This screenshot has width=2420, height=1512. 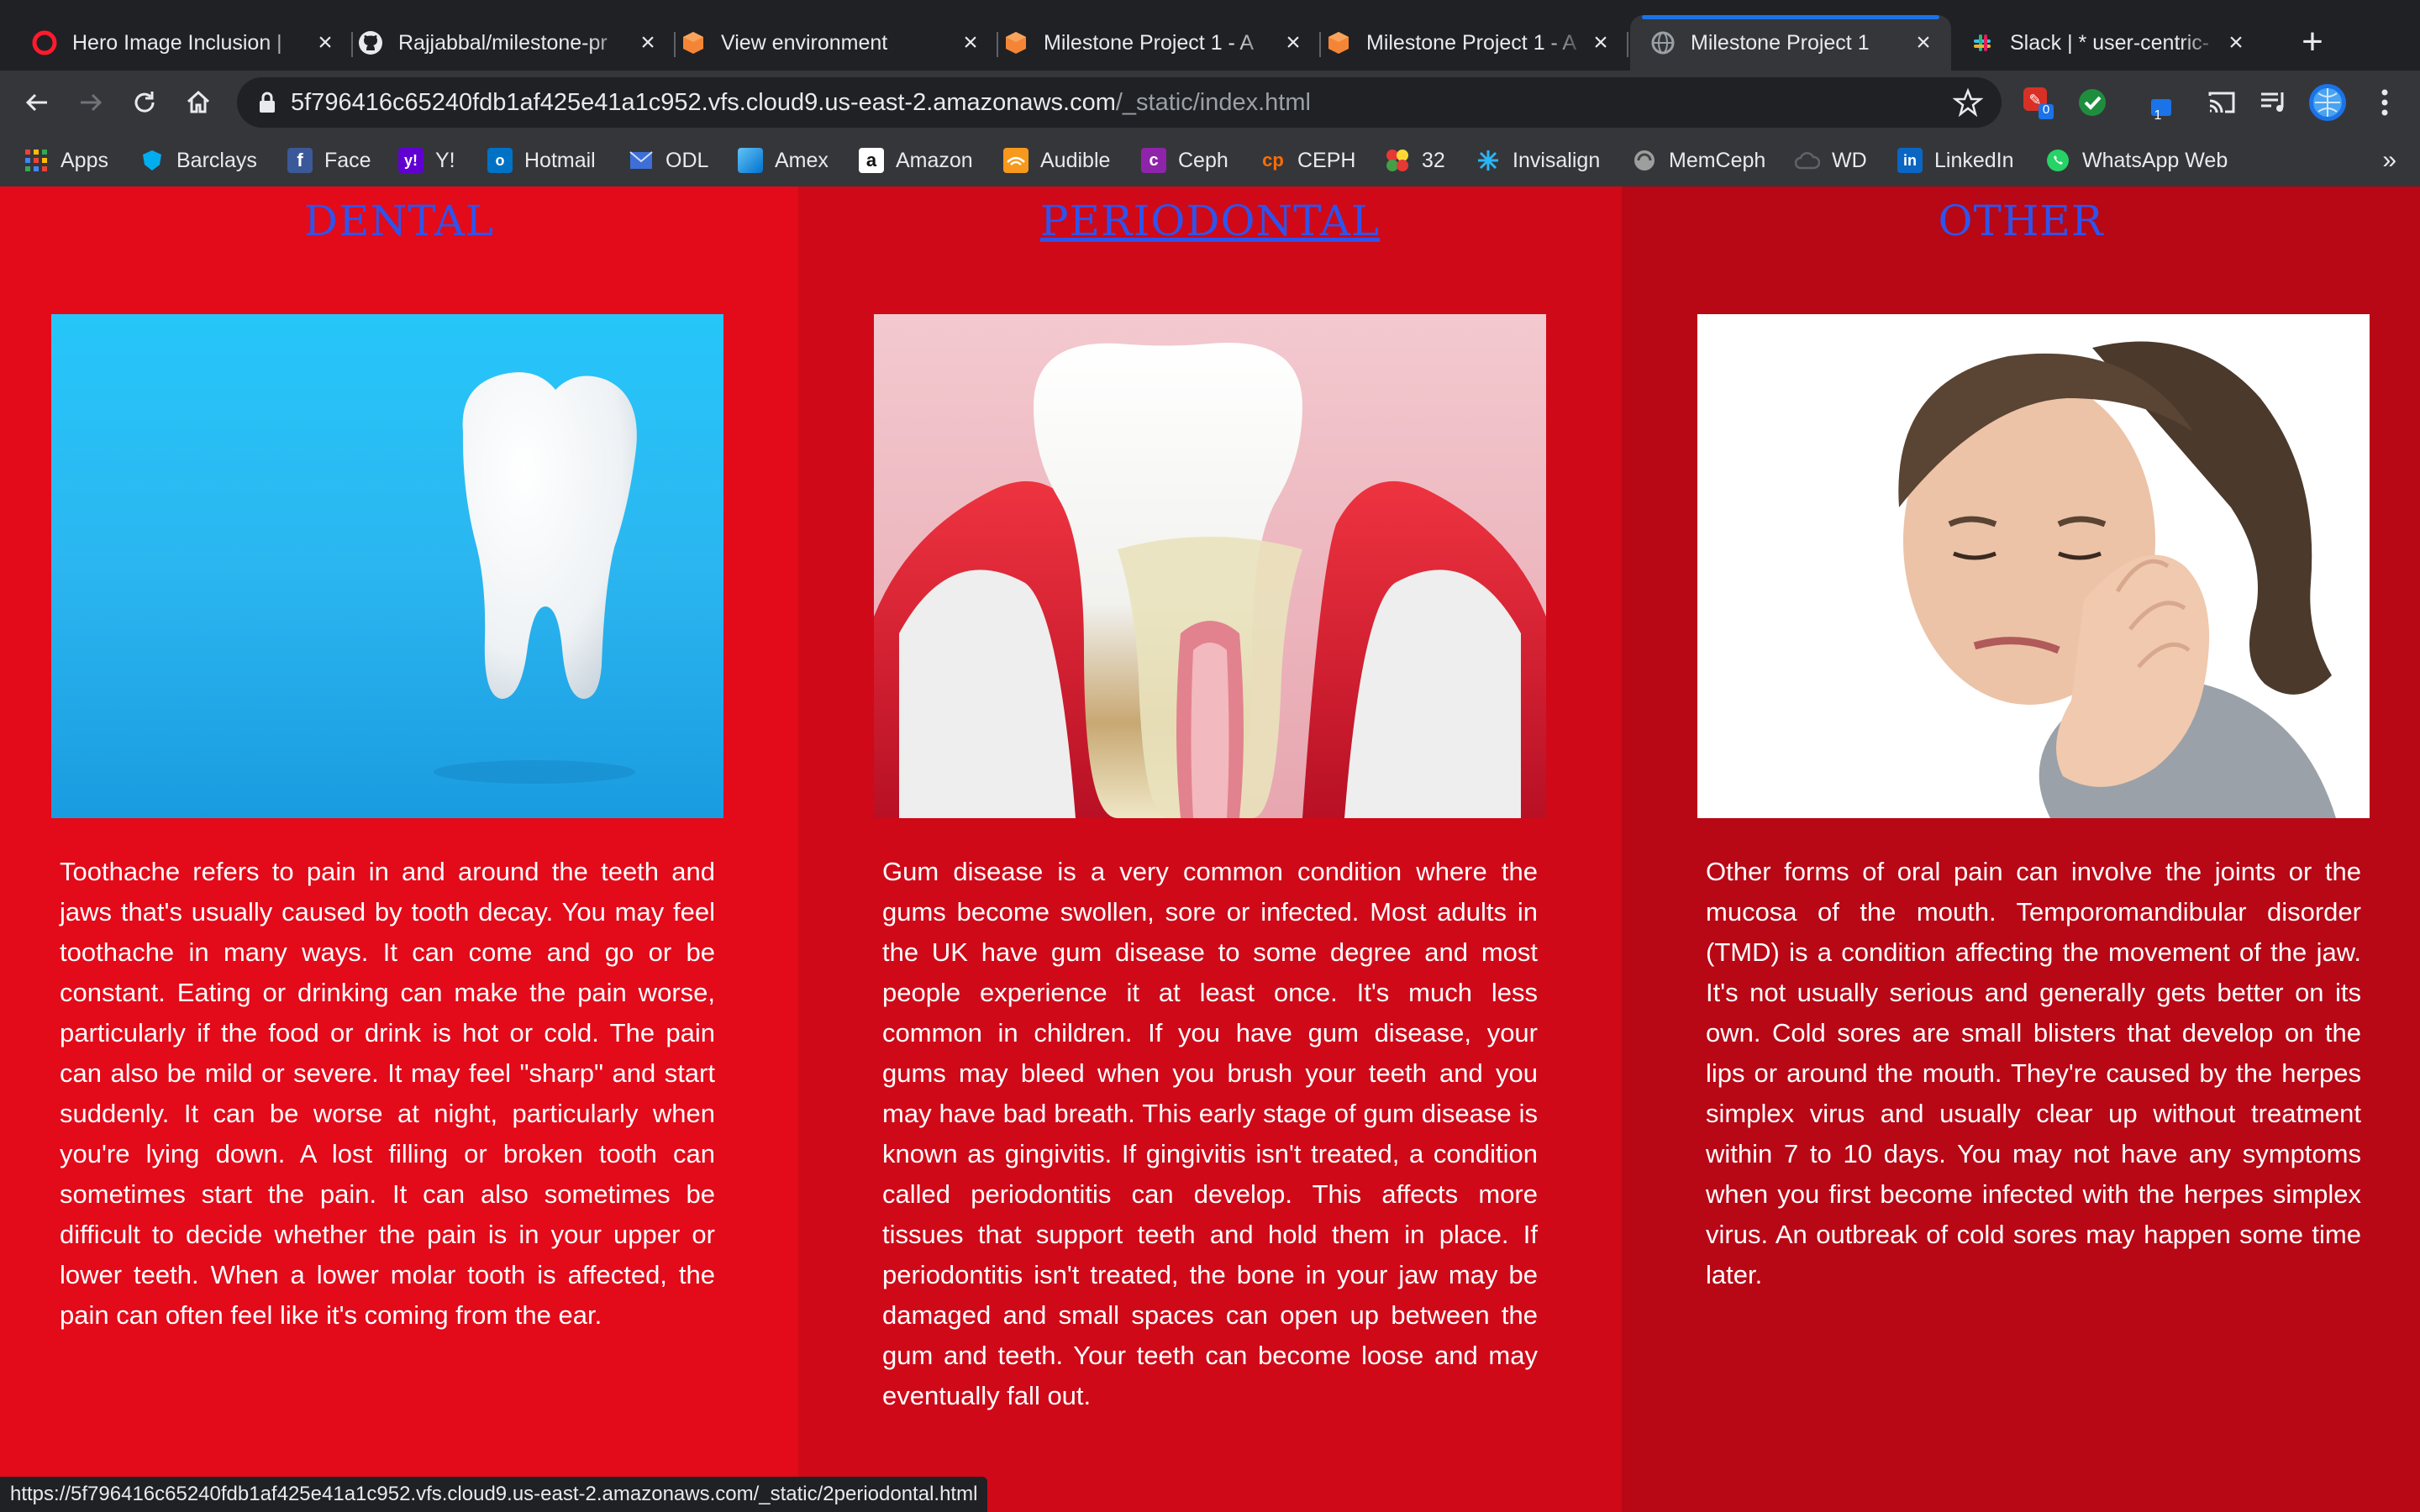 What do you see at coordinates (871, 160) in the screenshot?
I see `amazon-icon: a` at bounding box center [871, 160].